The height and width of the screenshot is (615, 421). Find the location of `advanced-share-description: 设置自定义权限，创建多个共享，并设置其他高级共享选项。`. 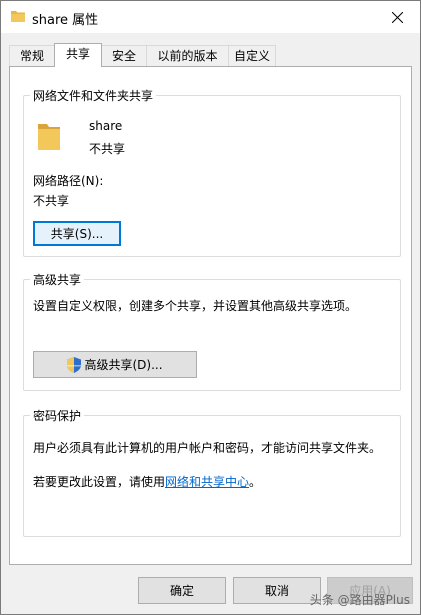

advanced-share-description: 设置自定义权限，创建多个共享，并设置其他高级共享选项。 is located at coordinates (195, 306).